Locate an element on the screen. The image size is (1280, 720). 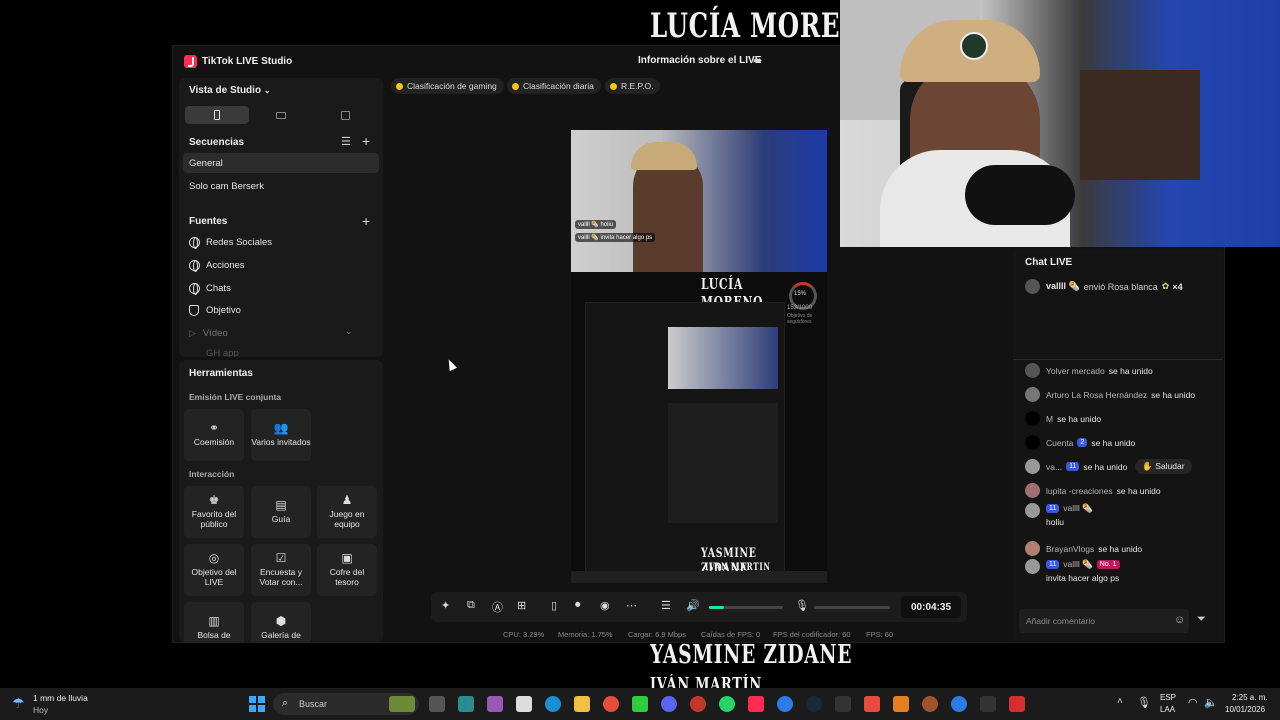
more-icon: ⋯ is located at coordinates (631, 605).